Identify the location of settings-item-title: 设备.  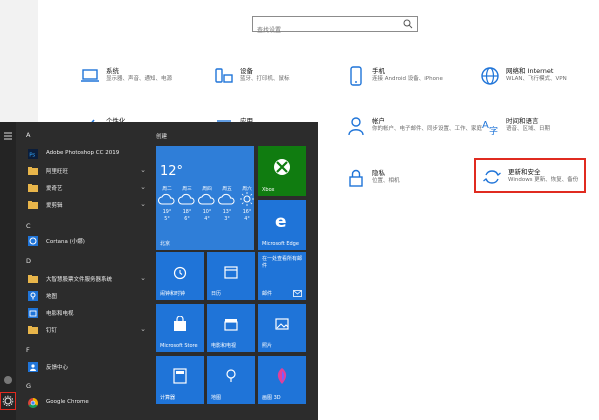
(246, 71).